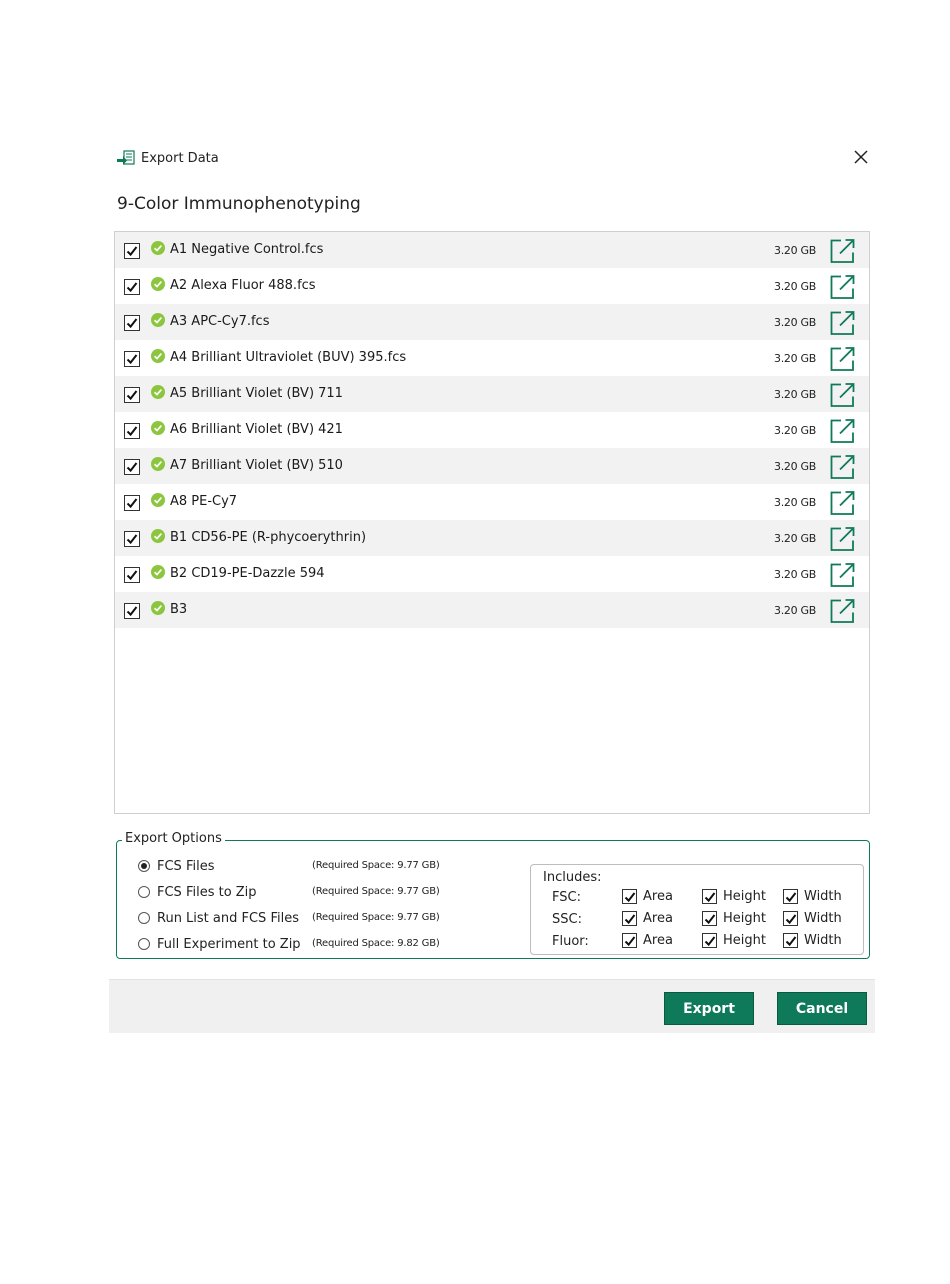 The height and width of the screenshot is (1284, 950). What do you see at coordinates (492, 322) in the screenshot?
I see `file-row: A3 APC-Cy7.fcs 3.20 GB` at bounding box center [492, 322].